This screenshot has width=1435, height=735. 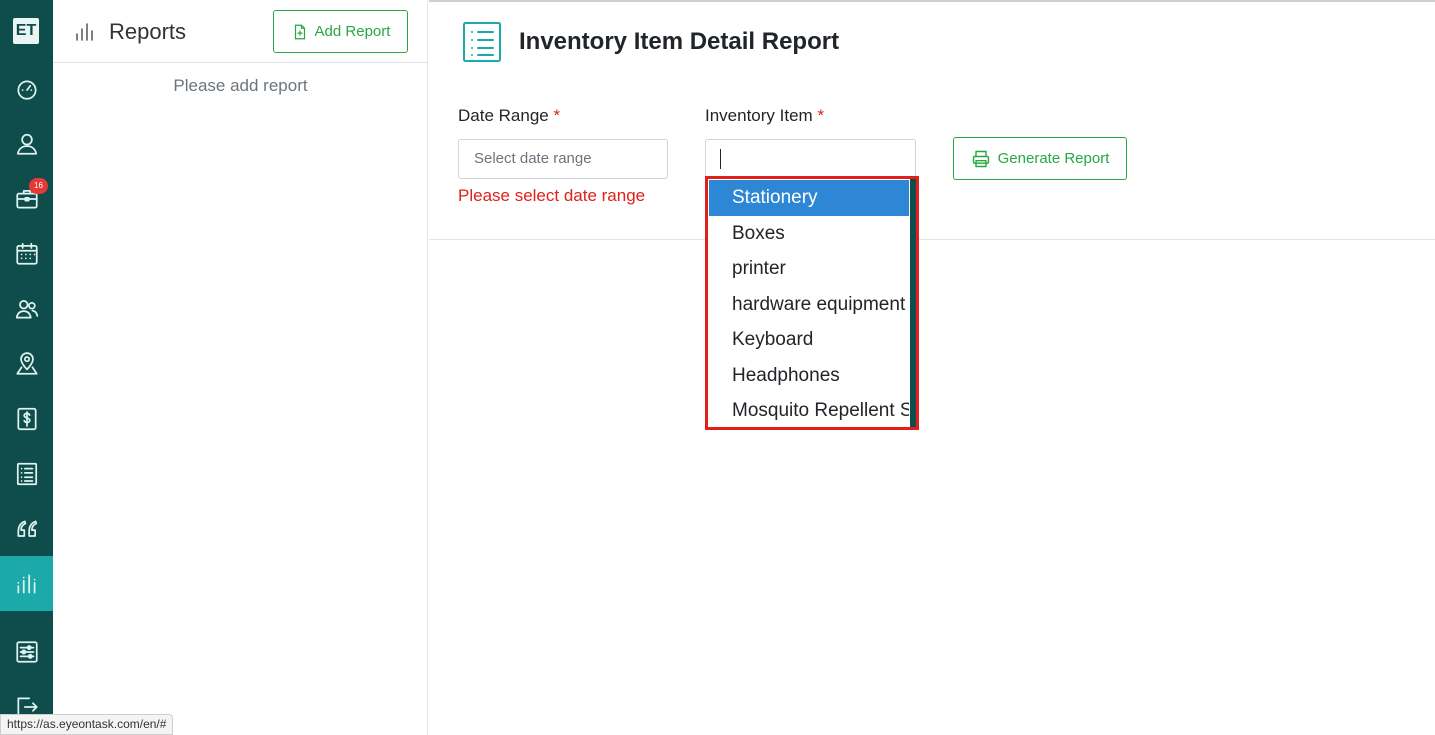 I want to click on team-icon, so click(x=26, y=309).